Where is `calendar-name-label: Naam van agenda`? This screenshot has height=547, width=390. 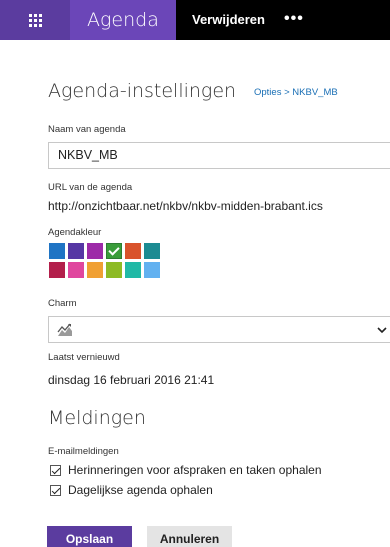
calendar-name-label: Naam van agenda is located at coordinates (87, 129).